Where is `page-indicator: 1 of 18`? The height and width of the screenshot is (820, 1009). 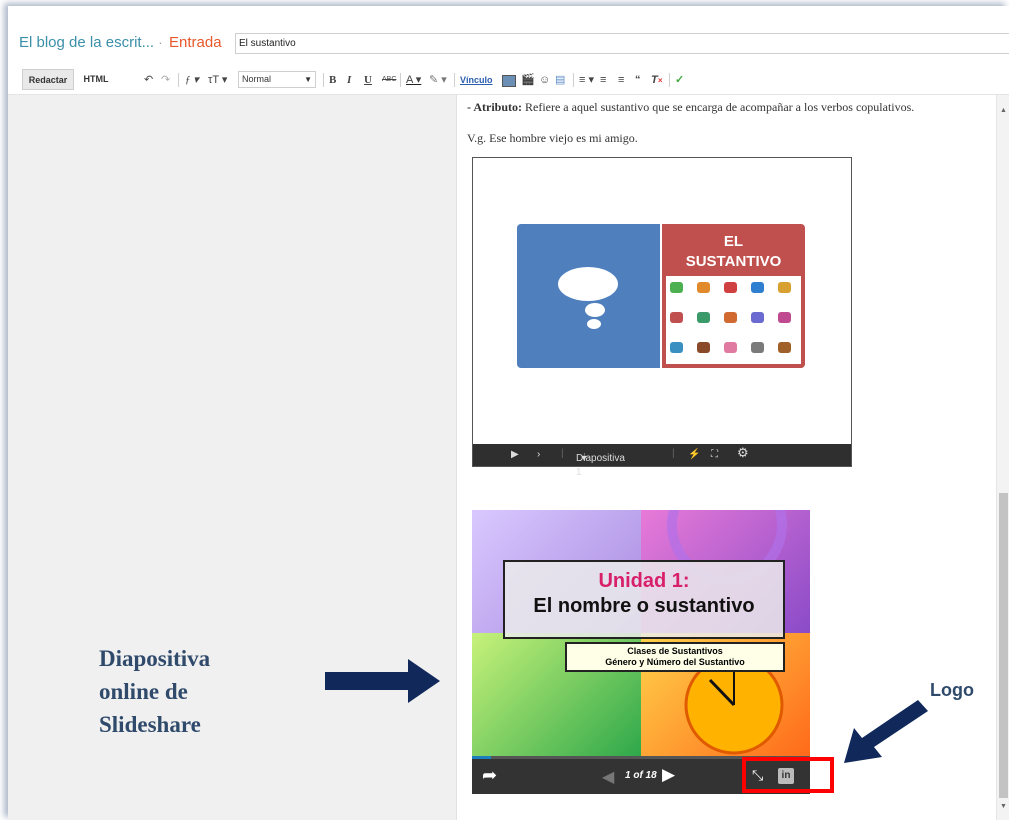 page-indicator: 1 of 18 is located at coordinates (641, 775).